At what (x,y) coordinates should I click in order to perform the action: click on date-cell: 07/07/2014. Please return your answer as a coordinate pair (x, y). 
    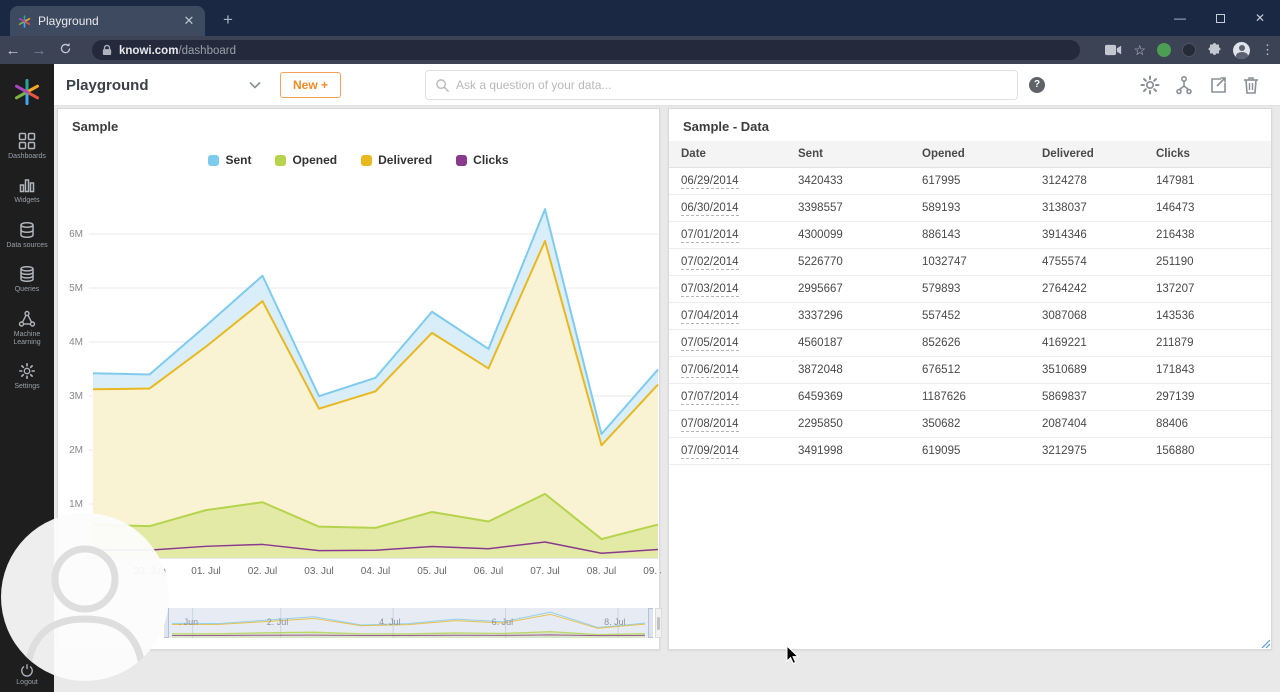
    Looking at the image, I should click on (727, 397).